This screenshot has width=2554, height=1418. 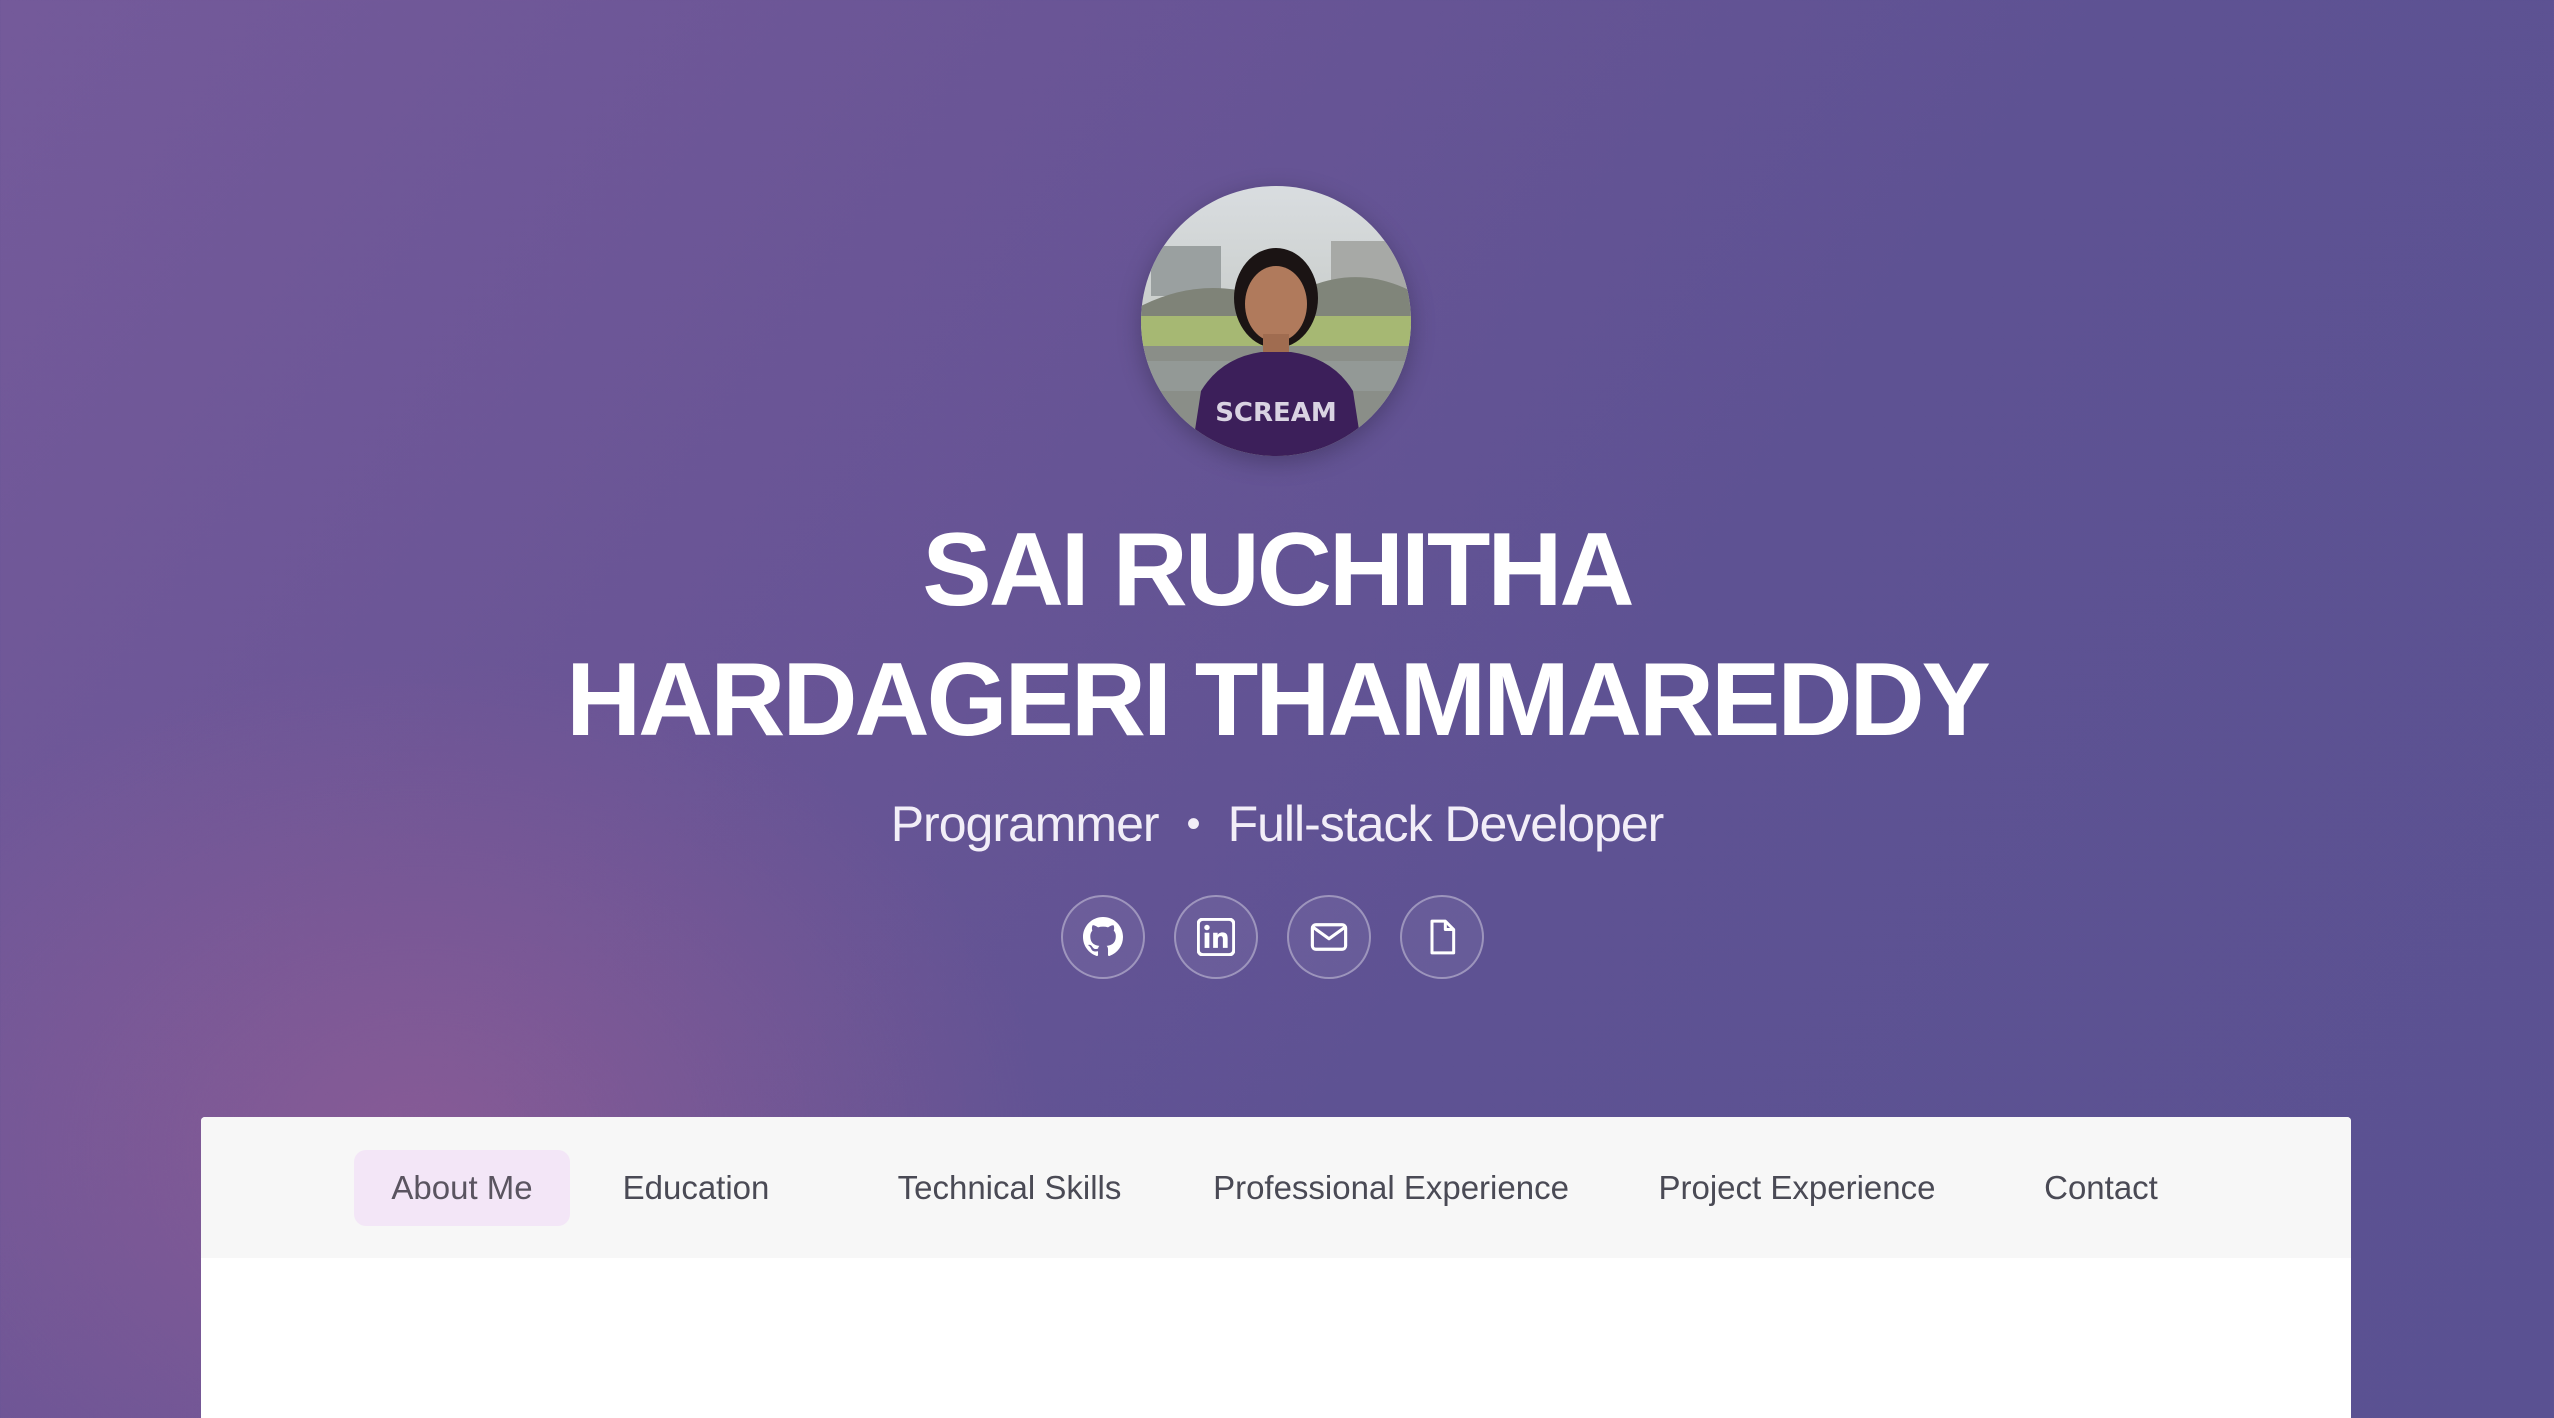 I want to click on tab-contact: Contact, so click(x=2101, y=1188).